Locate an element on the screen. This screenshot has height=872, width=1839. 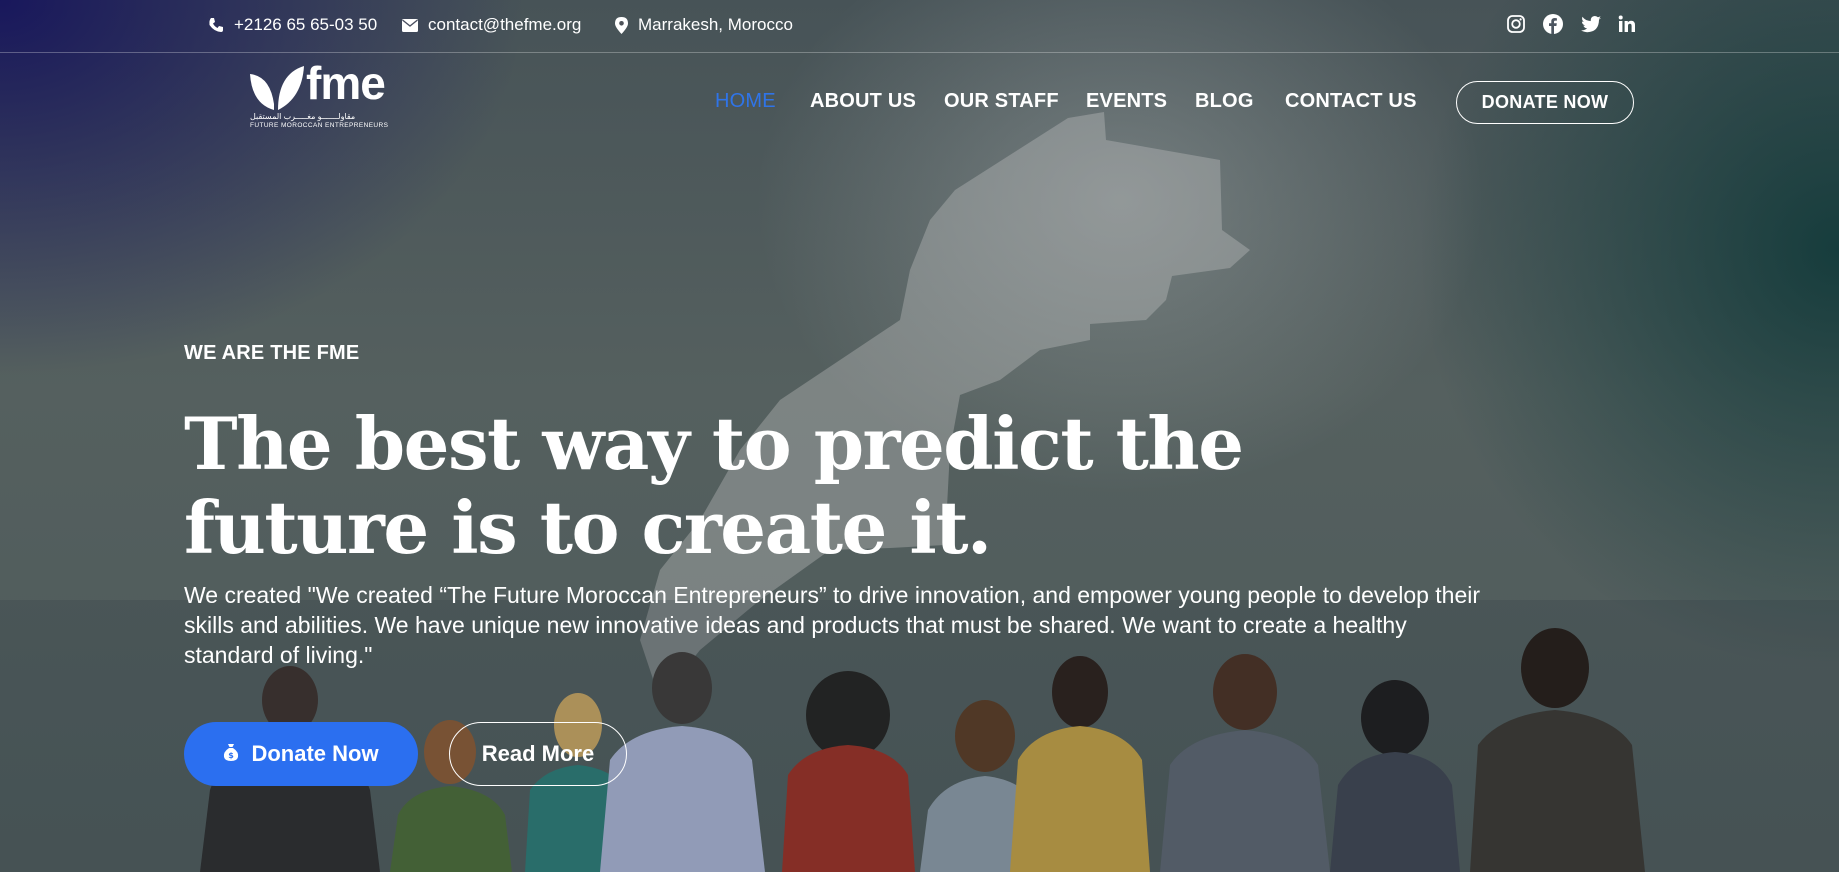
money-bag-icon: $ is located at coordinates (231, 754).